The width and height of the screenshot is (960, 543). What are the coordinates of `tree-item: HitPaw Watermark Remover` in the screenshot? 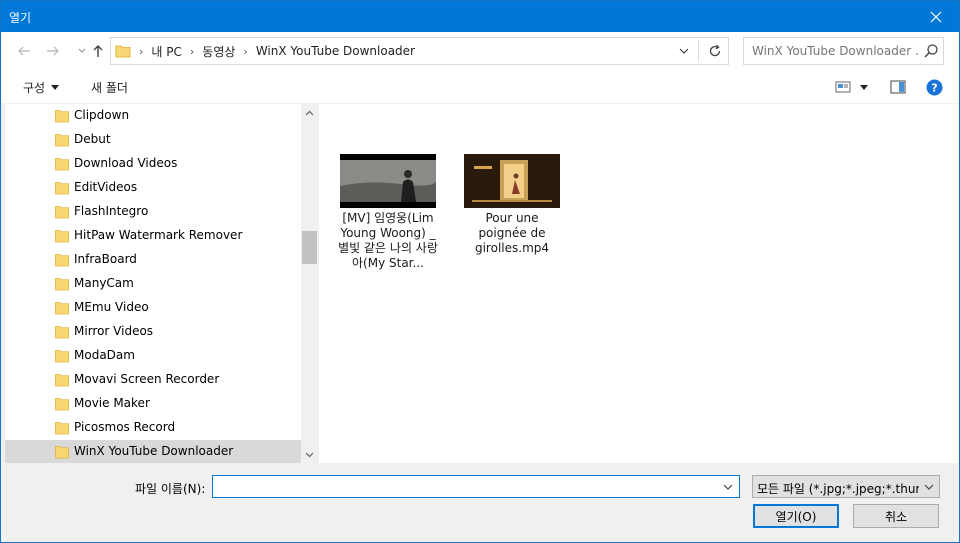 It's located at (153, 236).